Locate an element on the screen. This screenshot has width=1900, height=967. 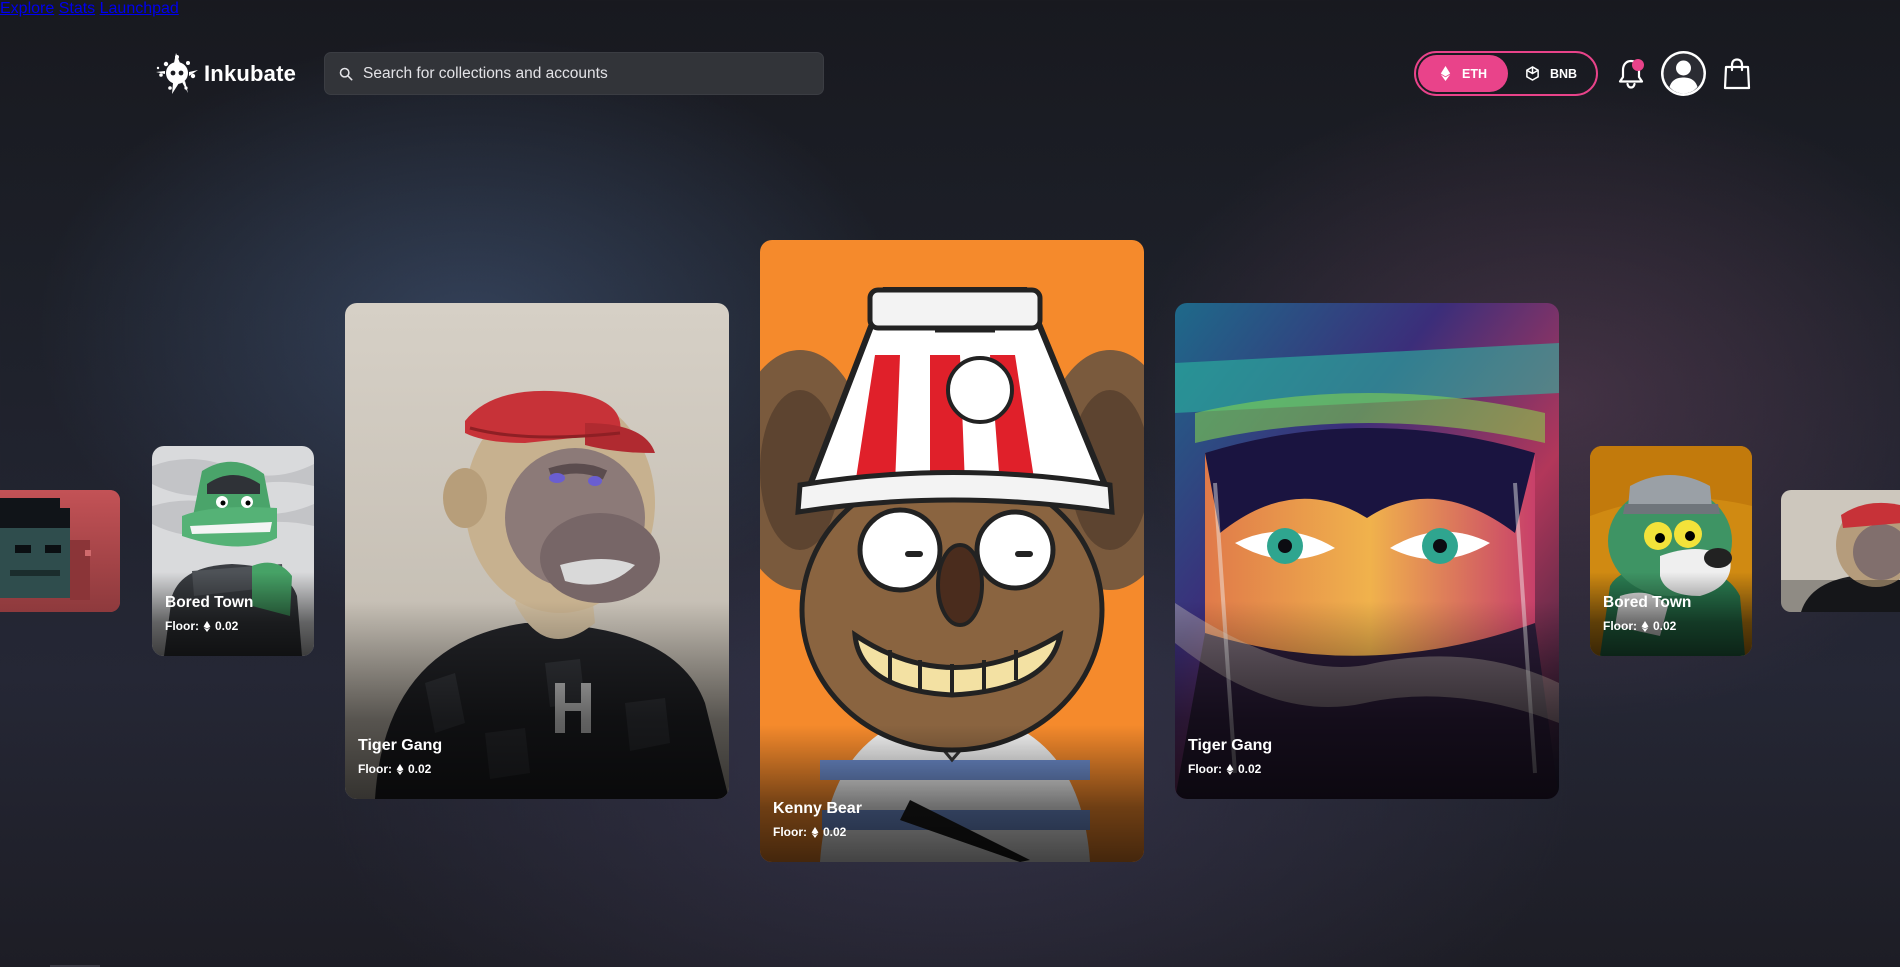
splat-logo-icon is located at coordinates (177, 73).